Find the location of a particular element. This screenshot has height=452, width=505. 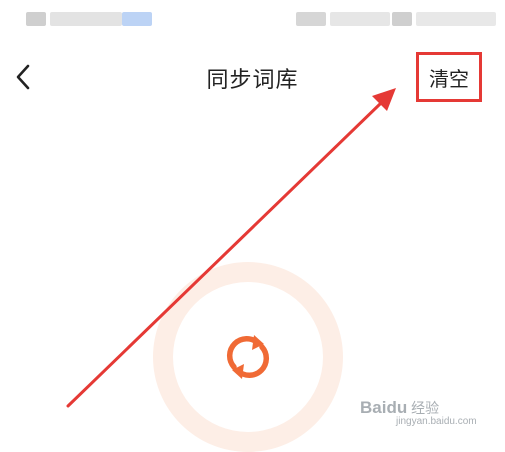

nav-bar: 同步词库 清空 is located at coordinates (252, 78).